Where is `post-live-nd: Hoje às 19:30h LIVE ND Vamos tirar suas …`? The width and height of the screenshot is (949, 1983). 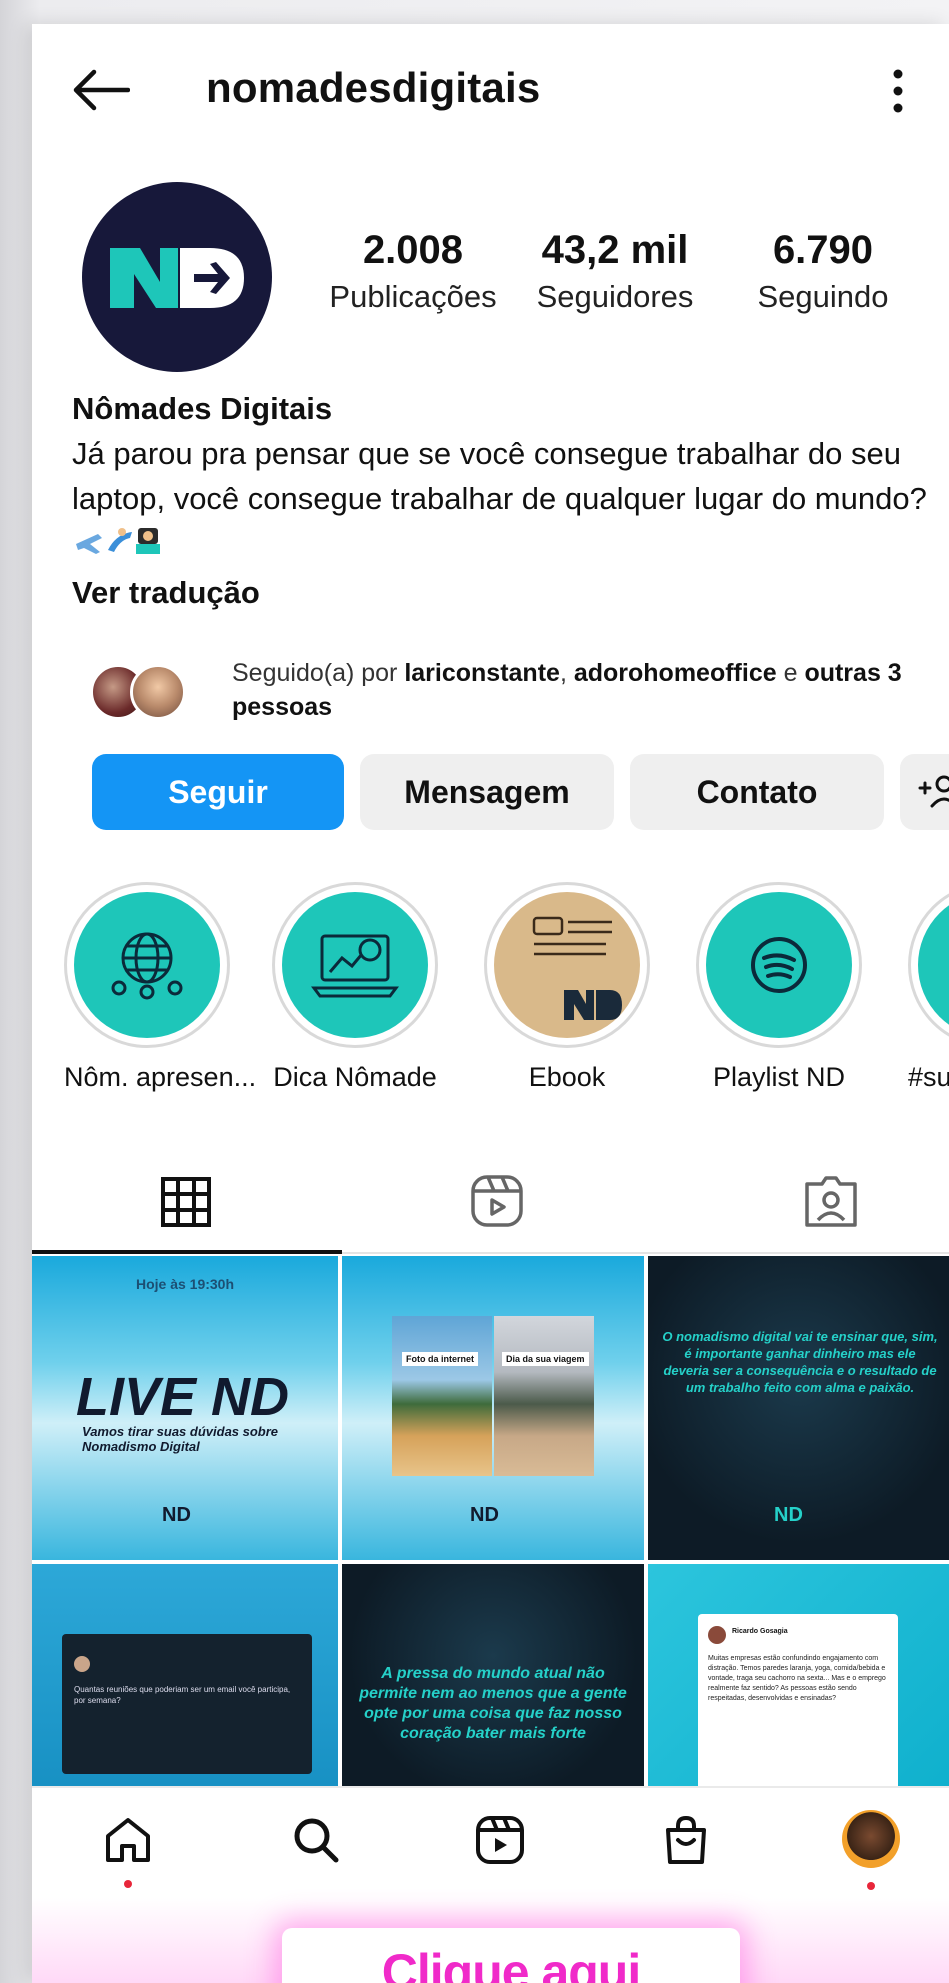 post-live-nd: Hoje às 19:30h LIVE ND Vamos tirar suas … is located at coordinates (185, 1408).